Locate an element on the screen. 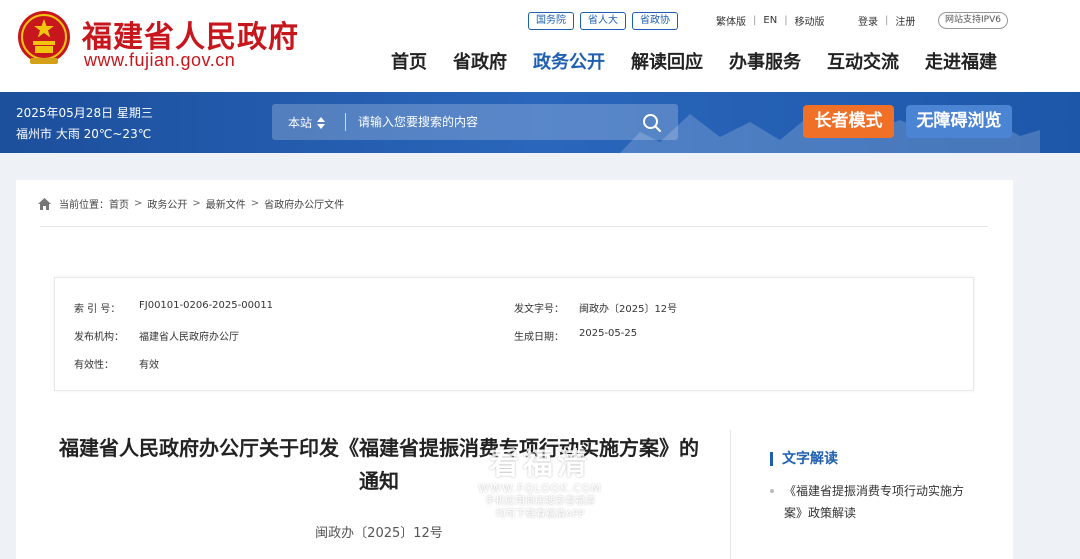  bullet-icon is located at coordinates (772, 491).